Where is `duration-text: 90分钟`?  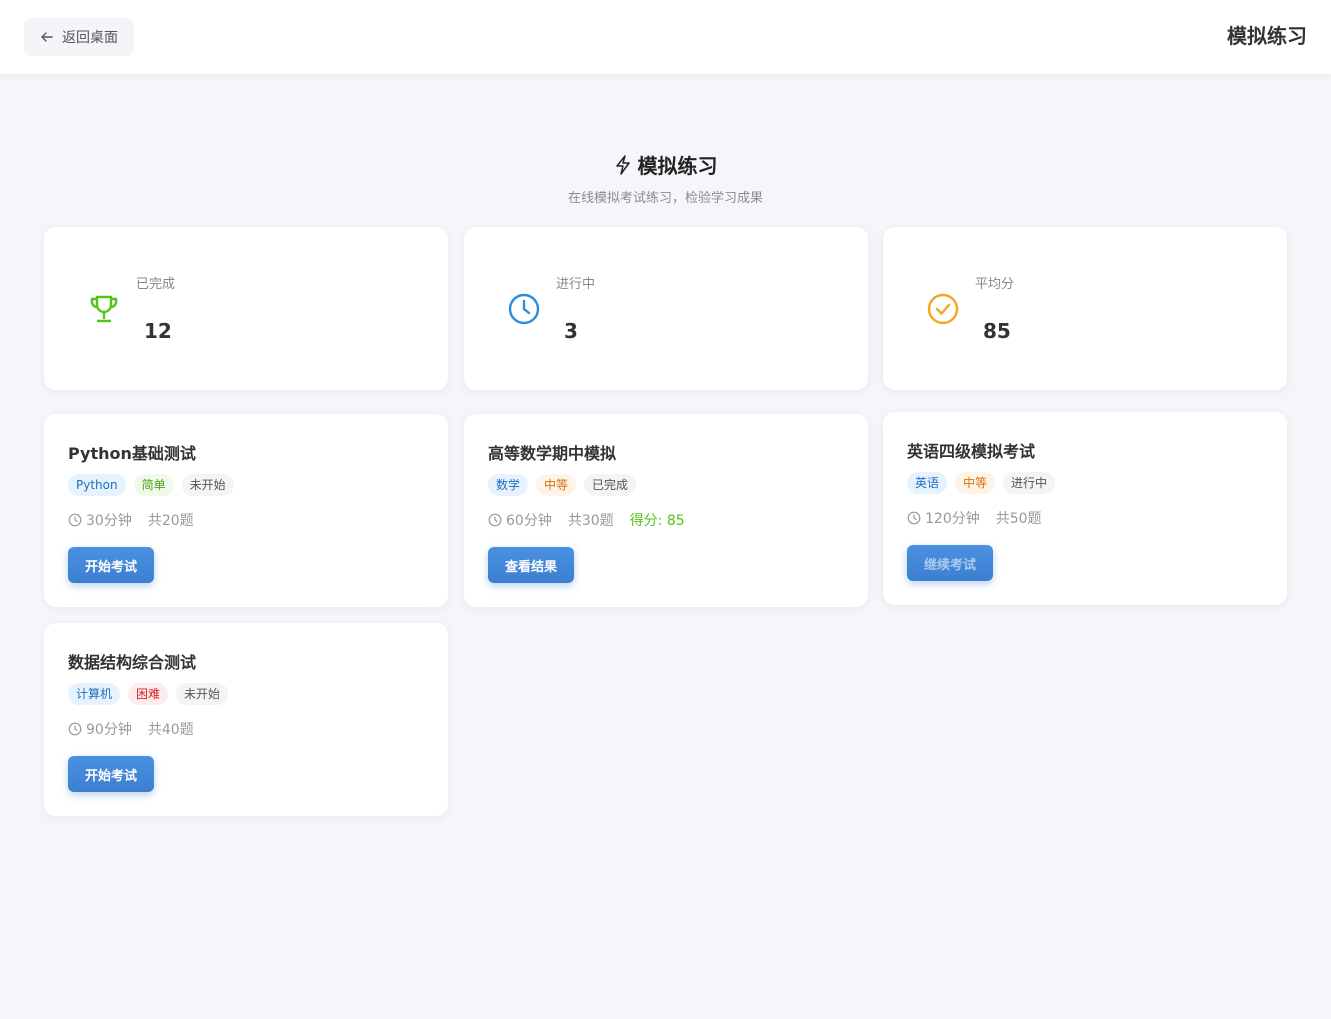
duration-text: 90分钟 is located at coordinates (109, 730).